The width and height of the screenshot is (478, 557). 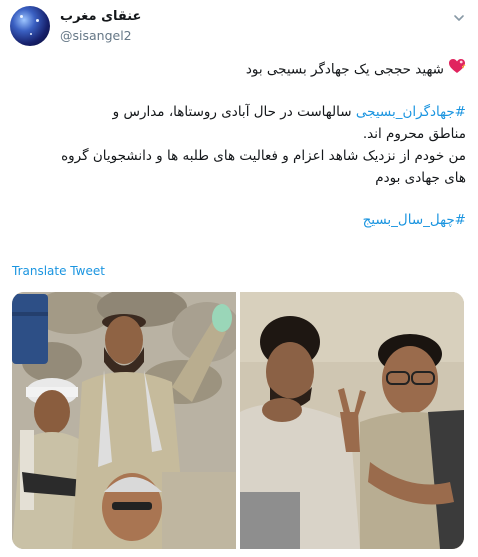 What do you see at coordinates (100, 16) in the screenshot?
I see `author-name: عنقای مغرب` at bounding box center [100, 16].